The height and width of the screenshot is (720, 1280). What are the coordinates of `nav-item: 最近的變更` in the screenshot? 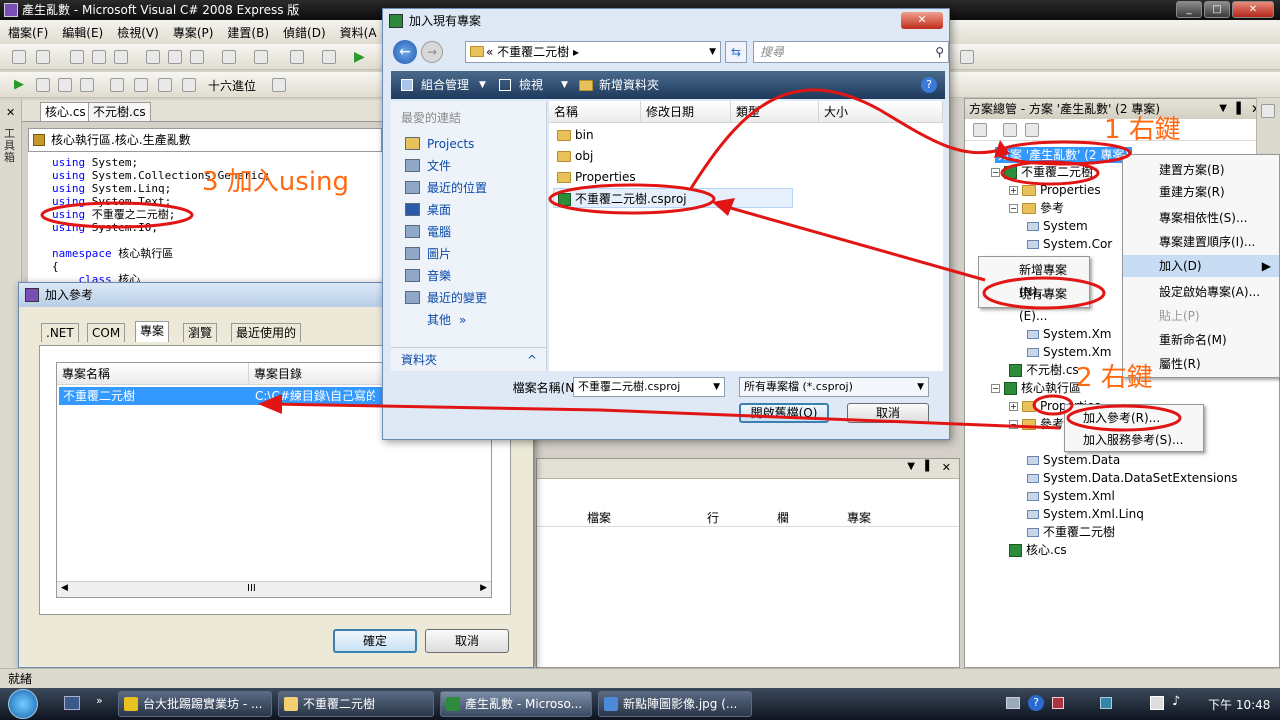 It's located at (469, 298).